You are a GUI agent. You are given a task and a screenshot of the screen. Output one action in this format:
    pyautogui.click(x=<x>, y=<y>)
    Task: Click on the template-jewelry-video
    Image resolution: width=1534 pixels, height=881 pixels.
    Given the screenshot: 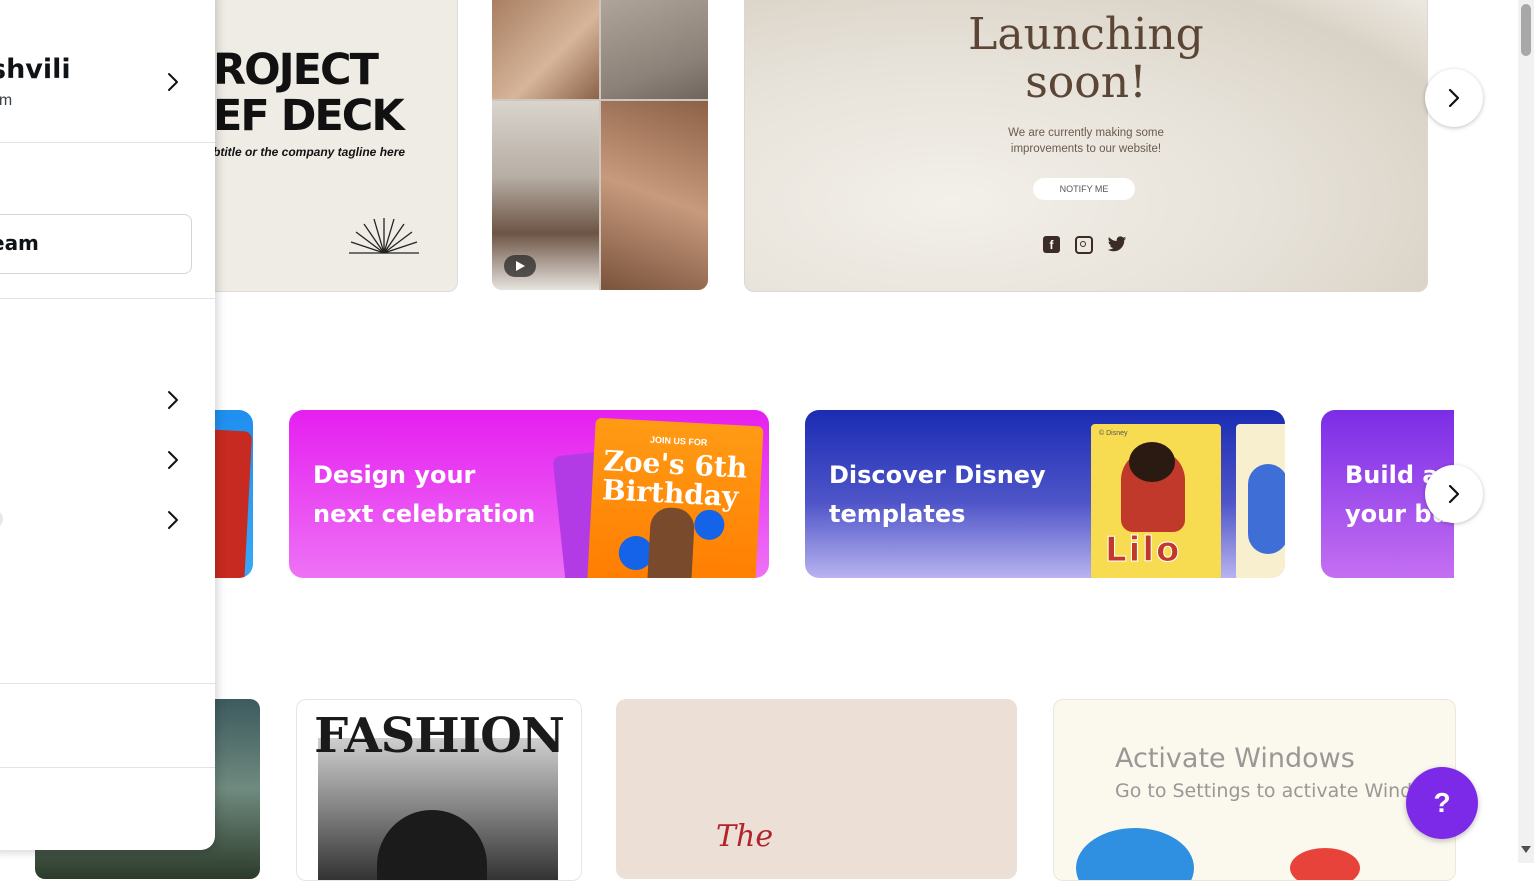 What is the action you would take?
    pyautogui.click(x=600, y=145)
    